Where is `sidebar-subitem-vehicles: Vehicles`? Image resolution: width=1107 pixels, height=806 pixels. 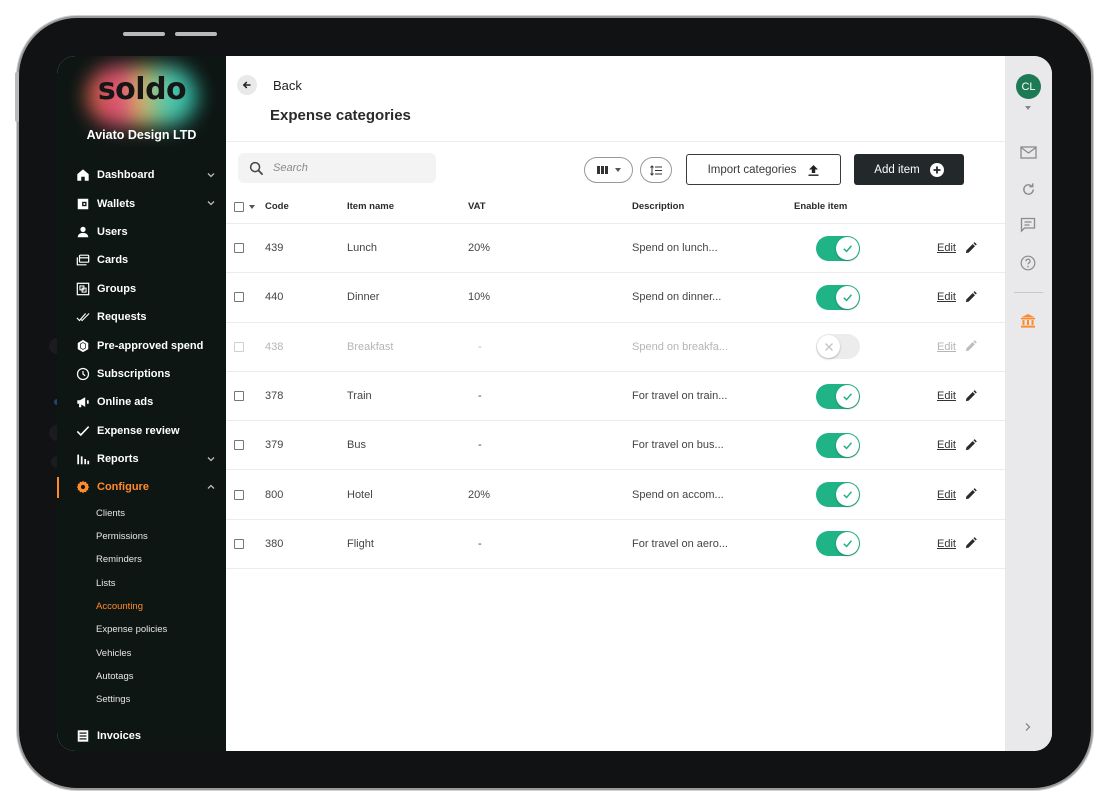
sidebar-subitem-vehicles: Vehicles is located at coordinates (141, 652).